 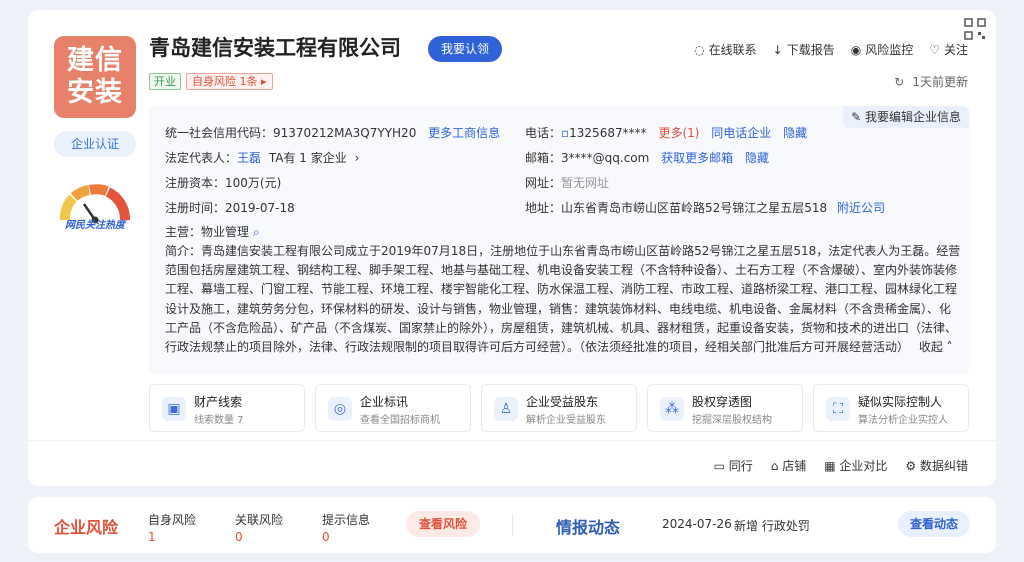 What do you see at coordinates (732, 420) in the screenshot?
I see `feature-sub: 挖掘深层股权结构` at bounding box center [732, 420].